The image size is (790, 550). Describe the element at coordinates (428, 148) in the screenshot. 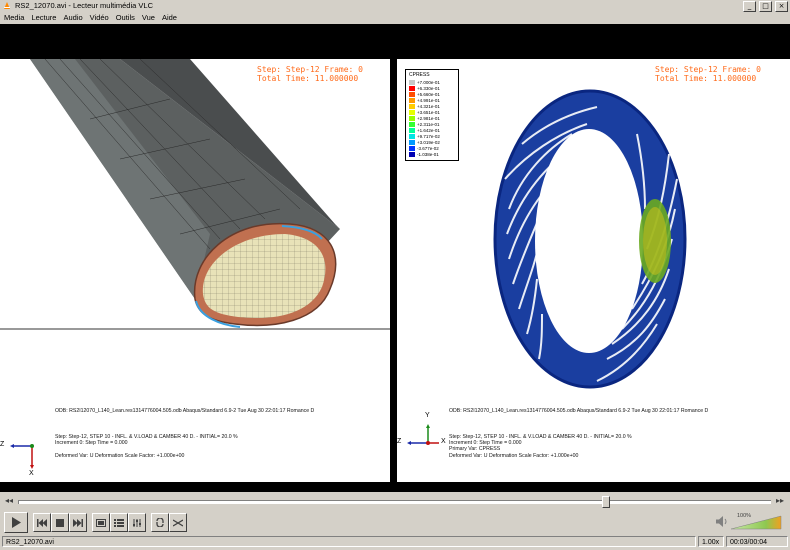

I see `legend-value: -3.677e-02` at that location.